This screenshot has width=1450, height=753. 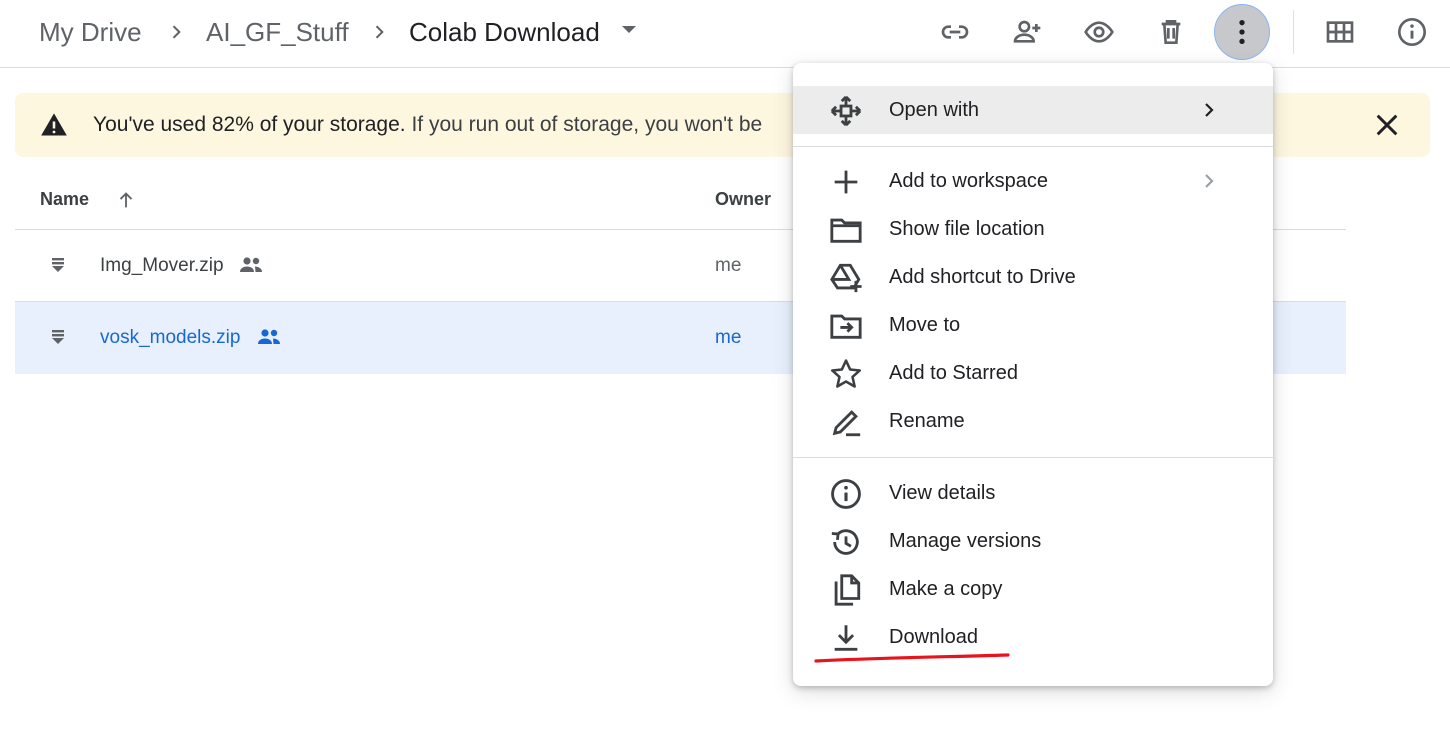 What do you see at coordinates (967, 229) in the screenshot?
I see `menu-label: Show file location` at bounding box center [967, 229].